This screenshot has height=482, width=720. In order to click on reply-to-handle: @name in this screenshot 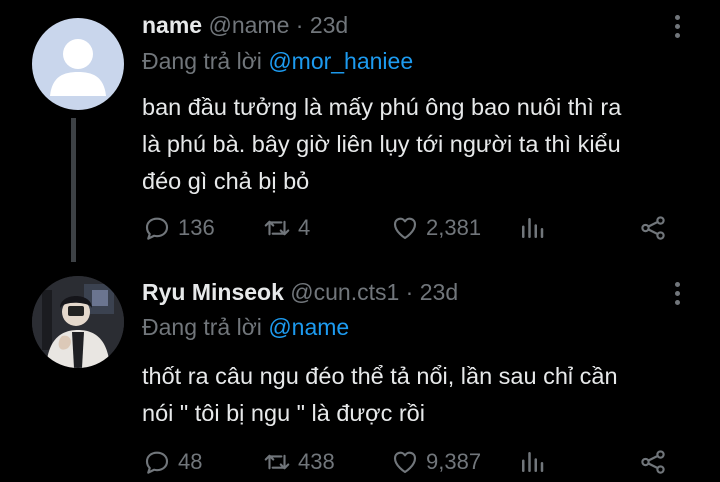, I will do `click(308, 327)`.